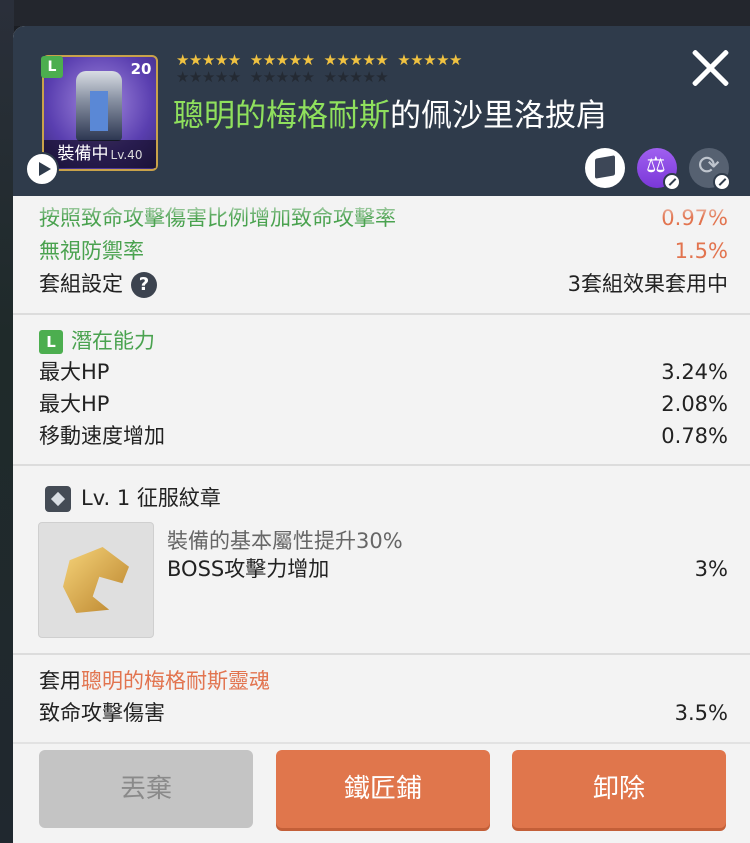 The height and width of the screenshot is (843, 750). I want to click on conquest-emblem-icon, so click(96, 580).